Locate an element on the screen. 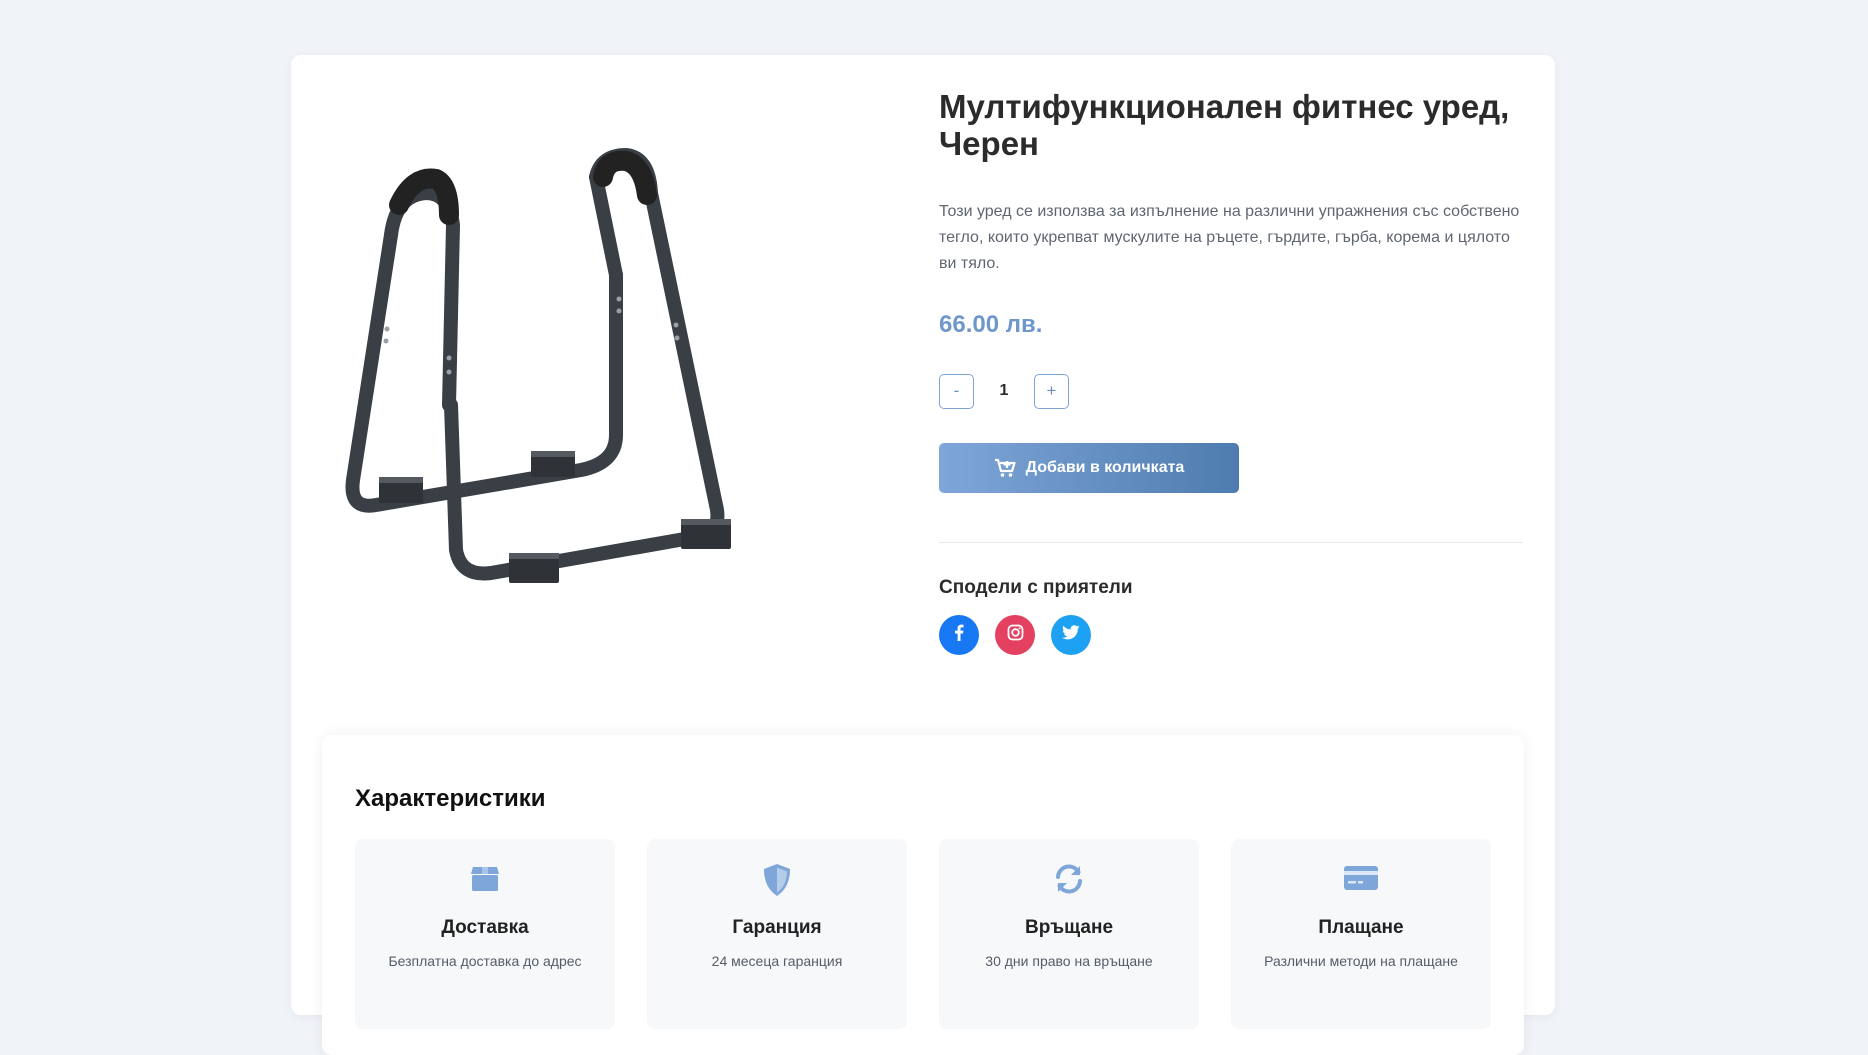 This screenshot has width=1868, height=1055. quantity-value: 1 is located at coordinates (1004, 391).